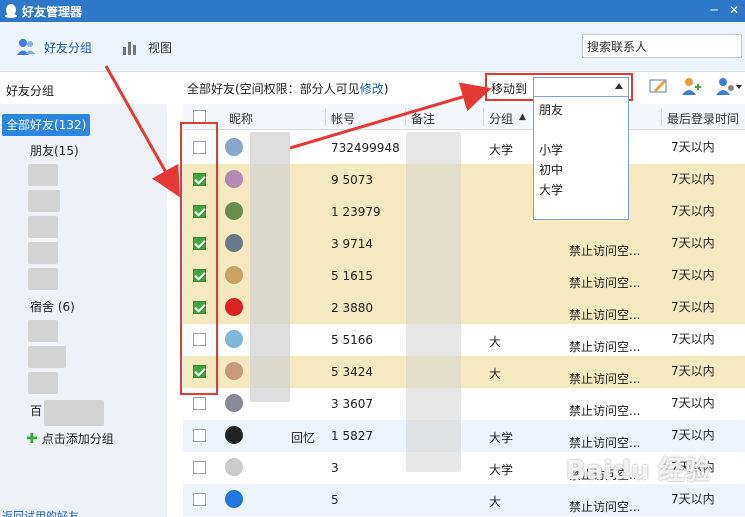 The width and height of the screenshot is (745, 517). I want to click on group-item-all: 全部好友(132), so click(46, 125).